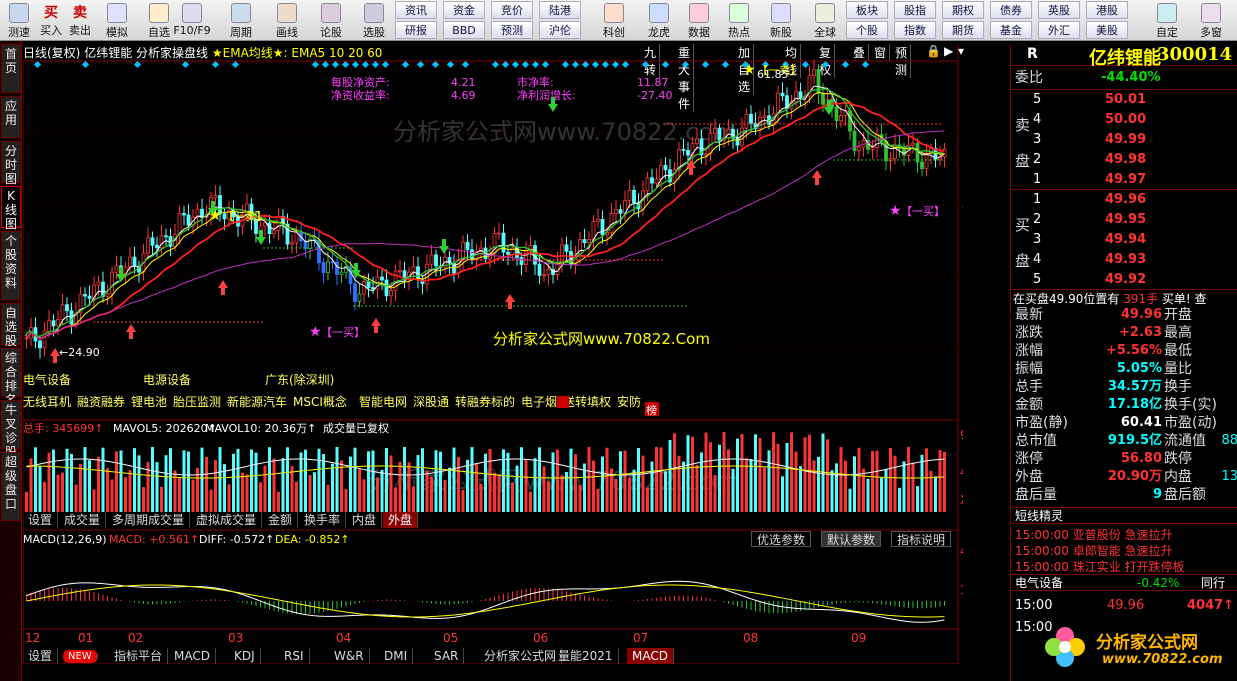 The height and width of the screenshot is (681, 1237). What do you see at coordinates (464, 10) in the screenshot?
I see `group-btn: 资金` at bounding box center [464, 10].